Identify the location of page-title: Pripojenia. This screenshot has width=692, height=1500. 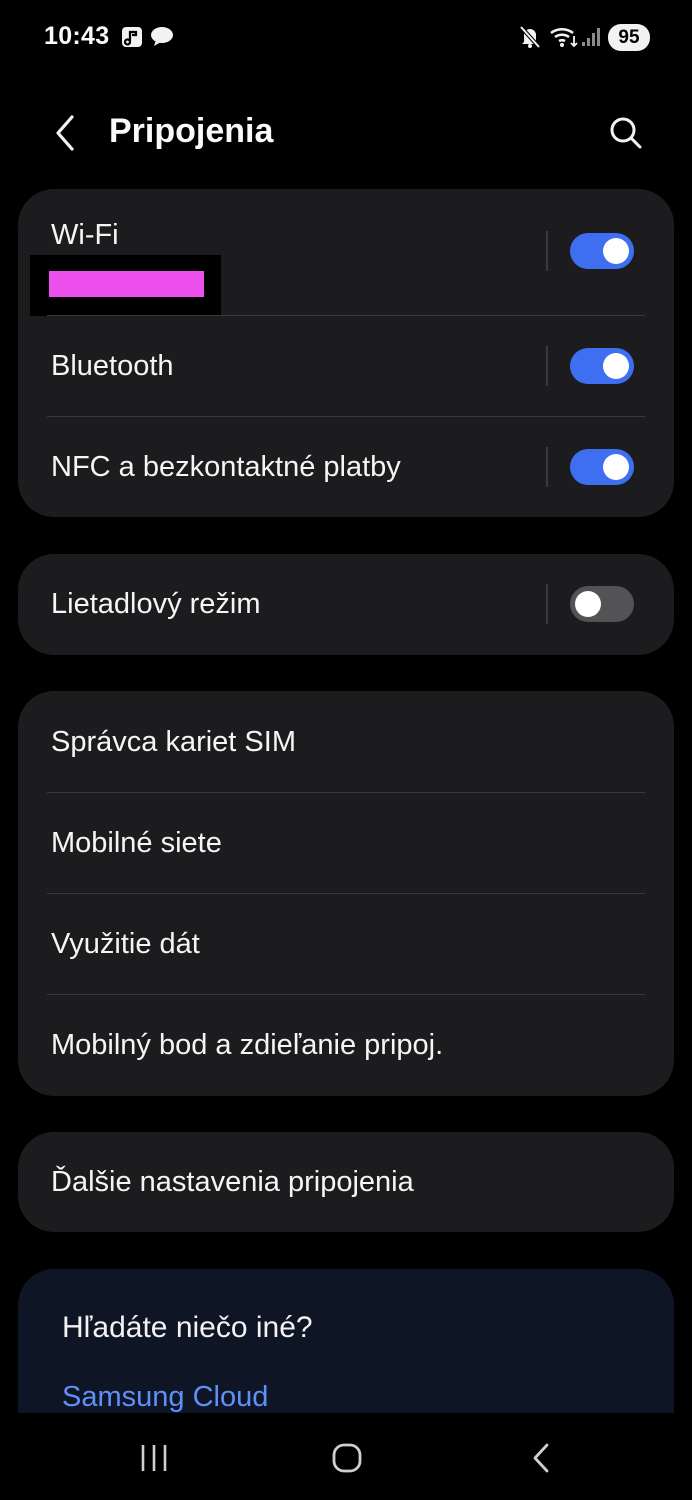
(191, 131).